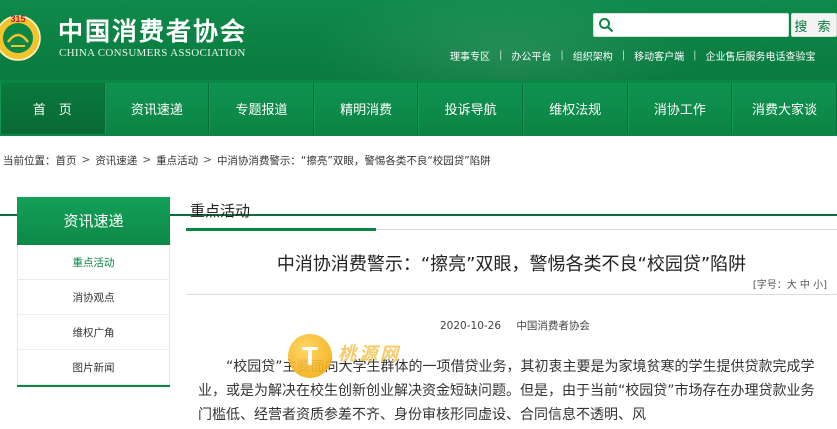 This screenshot has height=429, width=837. I want to click on breadcrumb-current: 中消协消费警示：“擦亮”双眼，警惕各类不良“校园贷”陷阱, so click(353, 160).